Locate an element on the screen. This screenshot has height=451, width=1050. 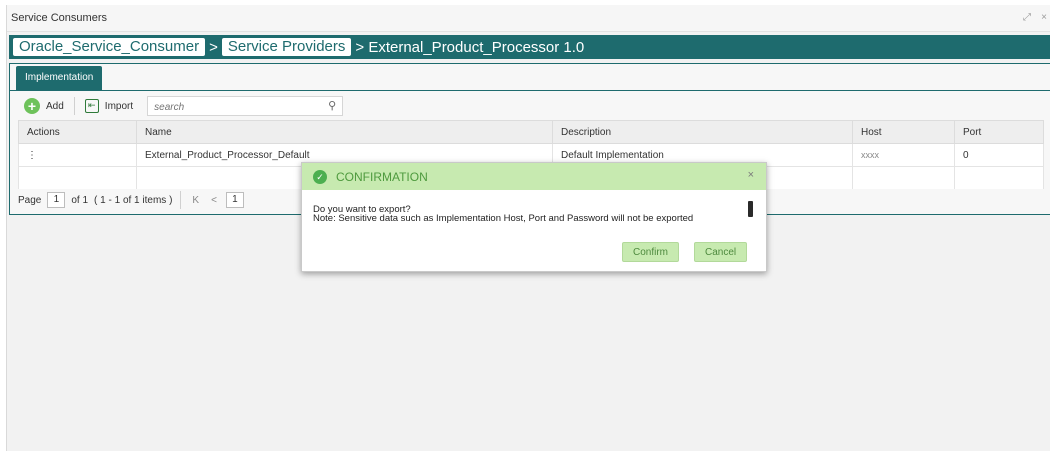
items-count: ( 1 - 1 of 1 items ) is located at coordinates (133, 200).